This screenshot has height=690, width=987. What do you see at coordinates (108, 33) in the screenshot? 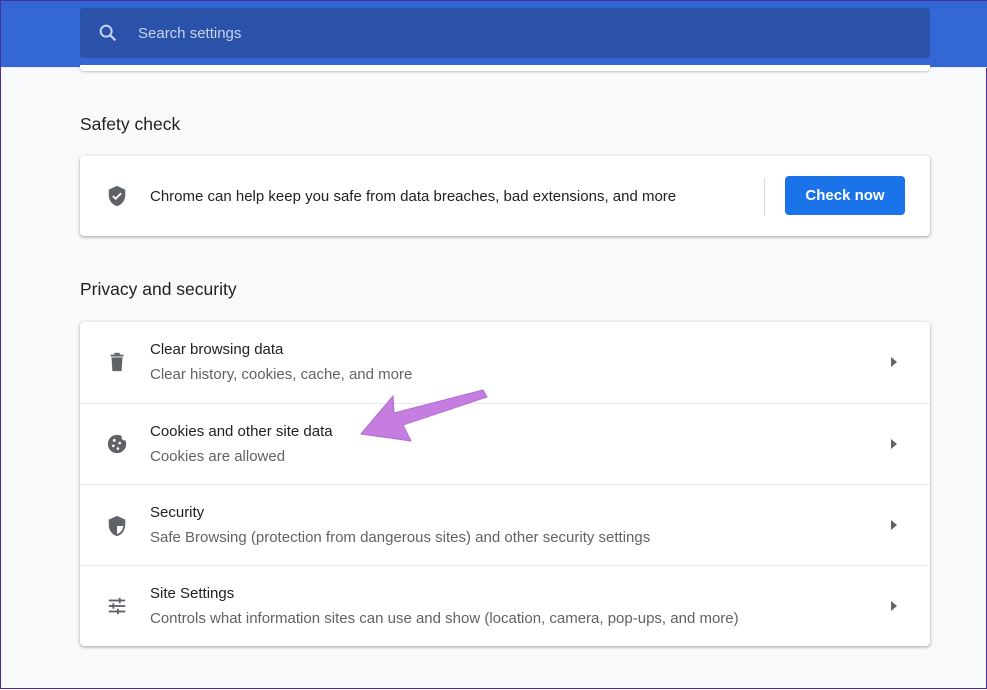
I see `search-icon` at bounding box center [108, 33].